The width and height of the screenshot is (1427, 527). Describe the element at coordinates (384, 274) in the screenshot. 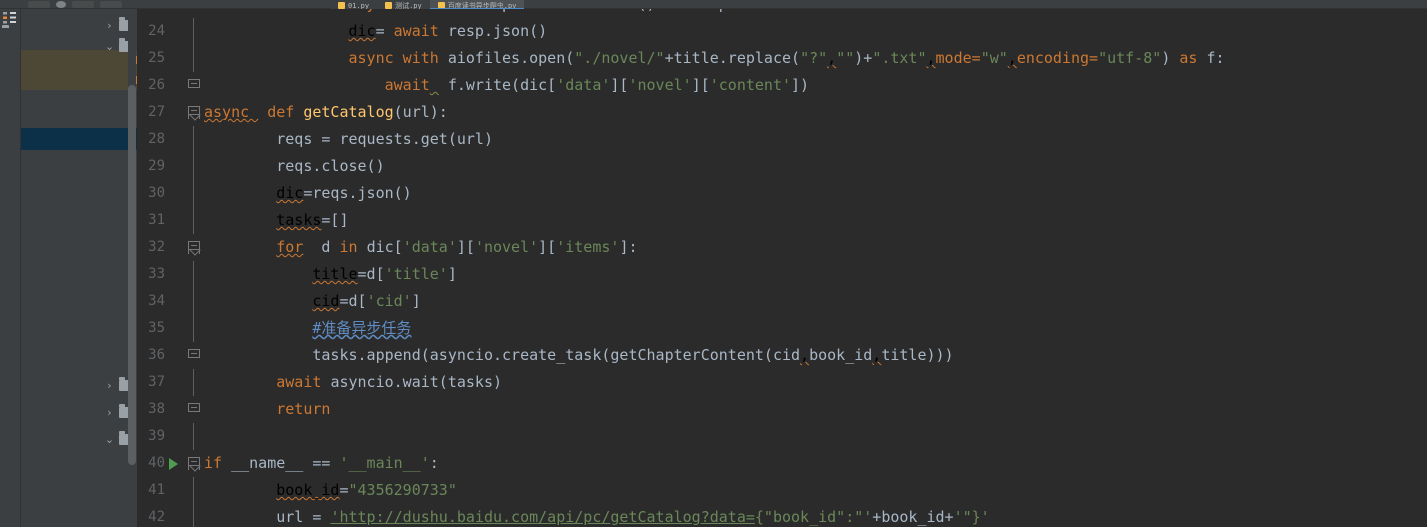

I see `code-text: title=d['title']` at that location.